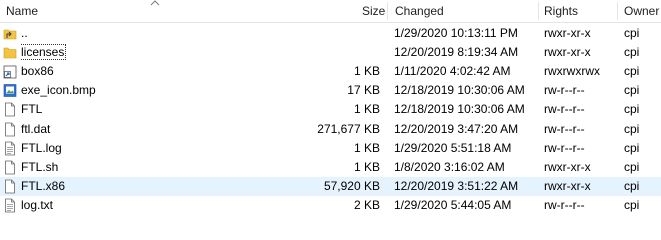 Image resolution: width=661 pixels, height=240 pixels. I want to click on file-changed-text: 1/29/2020 5:51:18 AM, so click(453, 147).